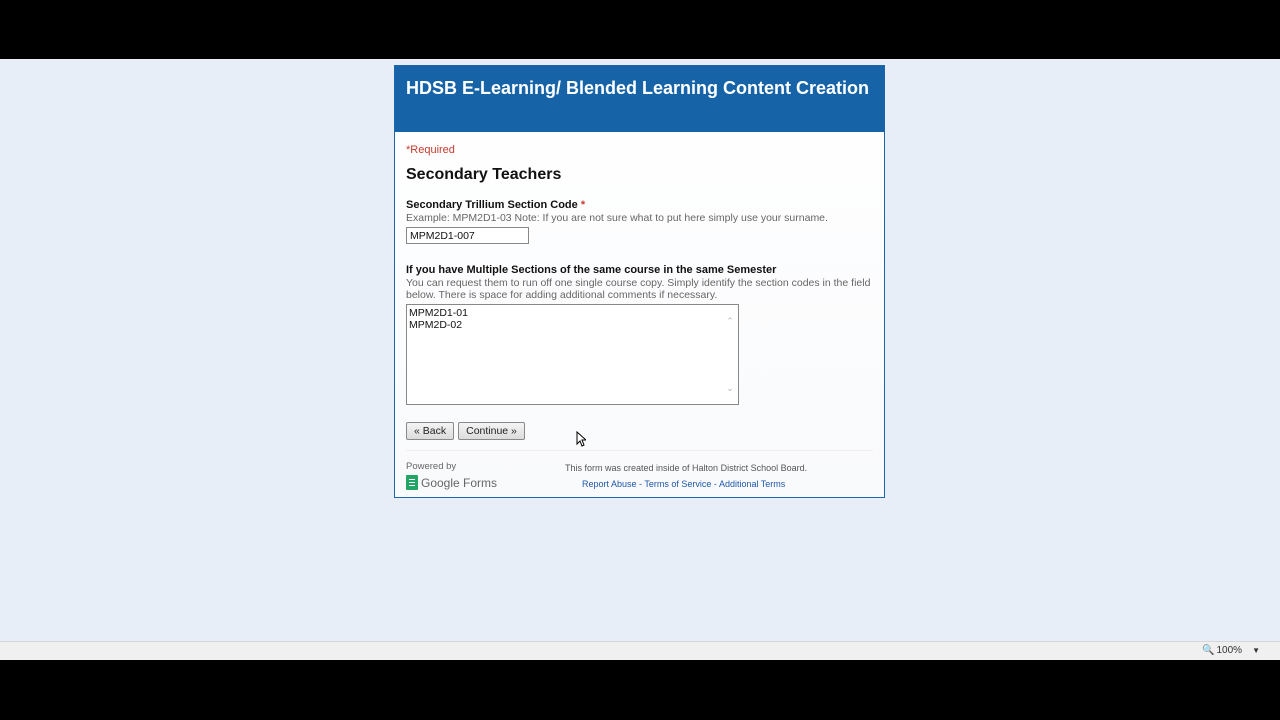 This screenshot has width=1280, height=720. Describe the element at coordinates (583, 205) in the screenshot. I see `required-star: *` at that location.